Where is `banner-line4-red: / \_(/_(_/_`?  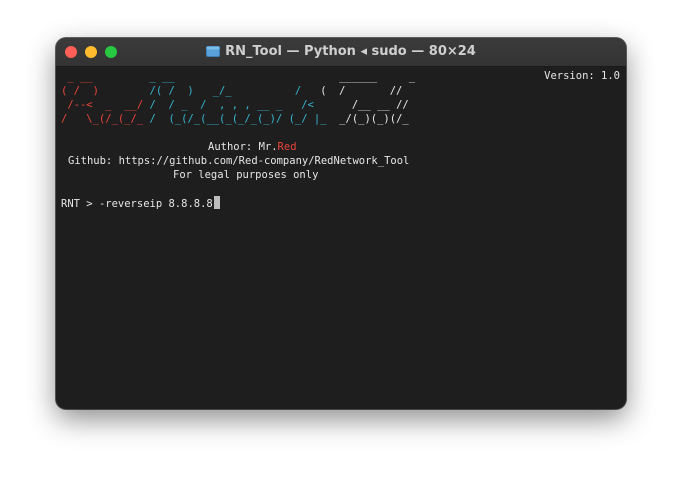
banner-line4-red: / \_(/_(_/_ is located at coordinates (105, 119).